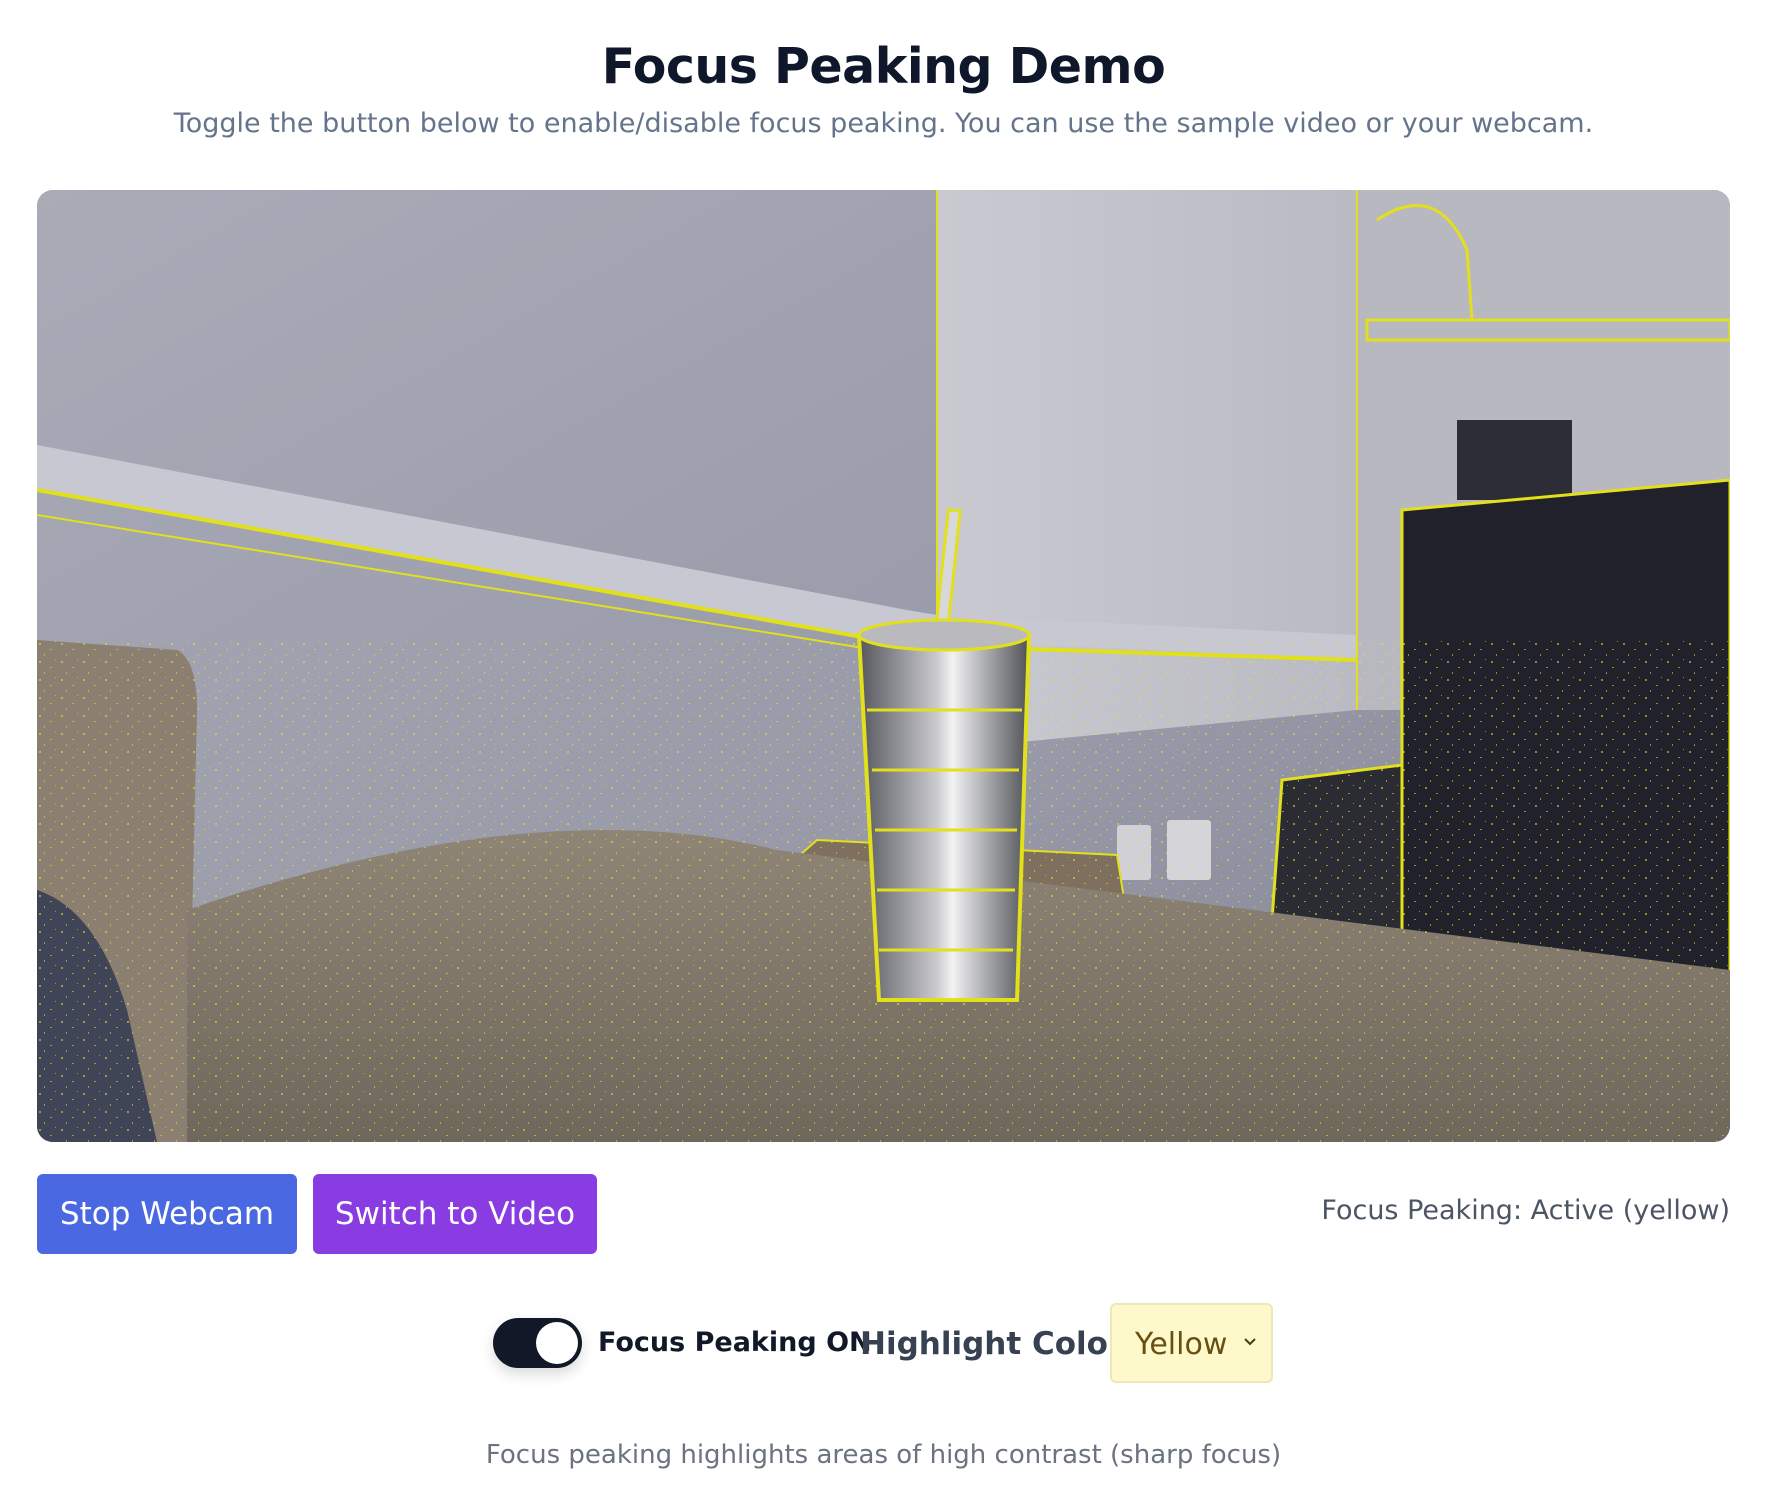 This screenshot has height=1497, width=1767. What do you see at coordinates (455, 1214) in the screenshot?
I see `switch-to-video-button: Switch to Video` at bounding box center [455, 1214].